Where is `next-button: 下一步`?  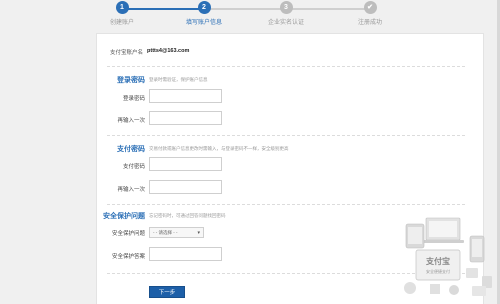 next-button: 下一步 is located at coordinates (167, 292).